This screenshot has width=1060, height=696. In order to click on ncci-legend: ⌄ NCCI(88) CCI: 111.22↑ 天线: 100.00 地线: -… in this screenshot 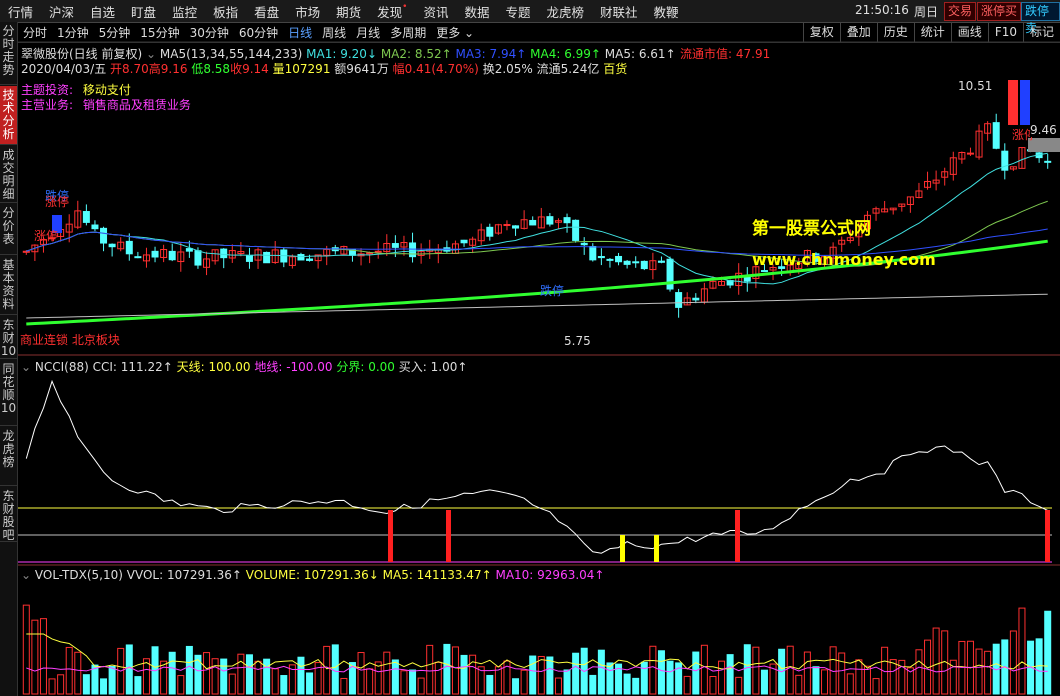, I will do `click(244, 366)`.